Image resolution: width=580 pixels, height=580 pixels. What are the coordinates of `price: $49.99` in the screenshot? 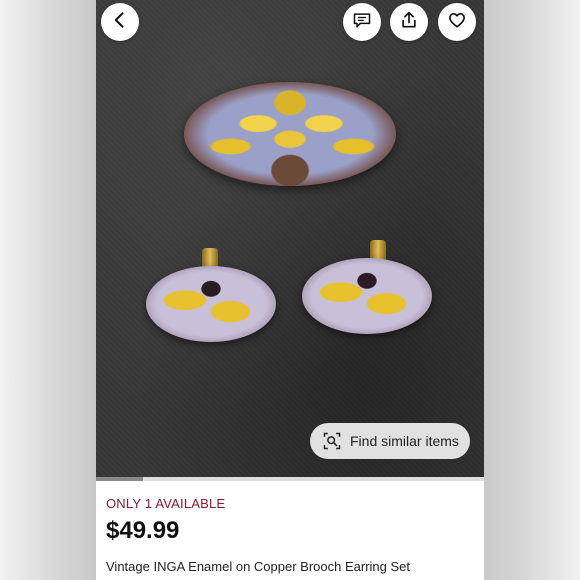 It's located at (143, 530).